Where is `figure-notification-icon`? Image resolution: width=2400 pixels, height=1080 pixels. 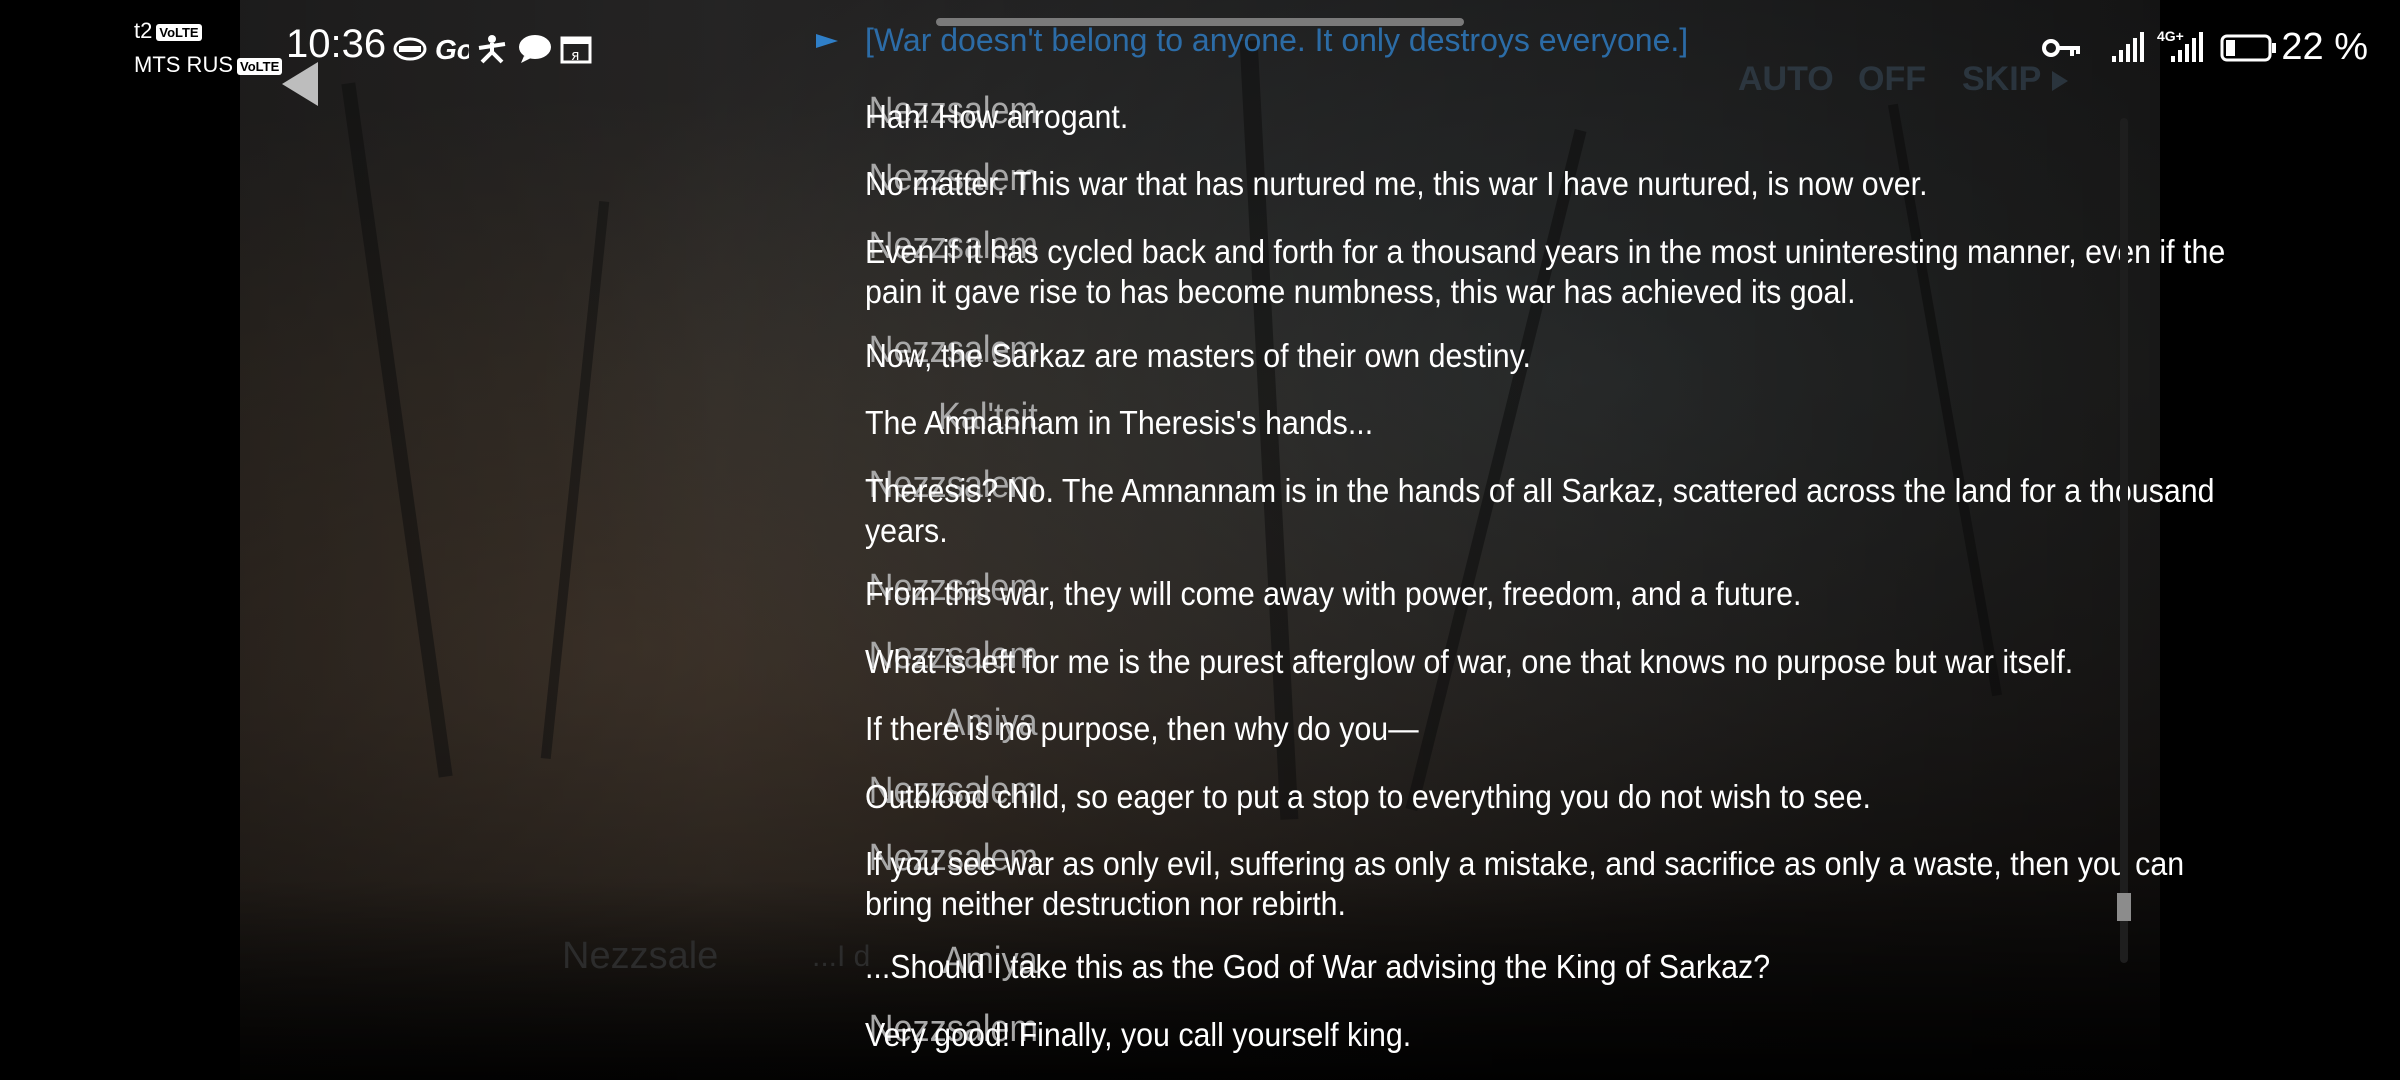
figure-notification-icon is located at coordinates (492, 49).